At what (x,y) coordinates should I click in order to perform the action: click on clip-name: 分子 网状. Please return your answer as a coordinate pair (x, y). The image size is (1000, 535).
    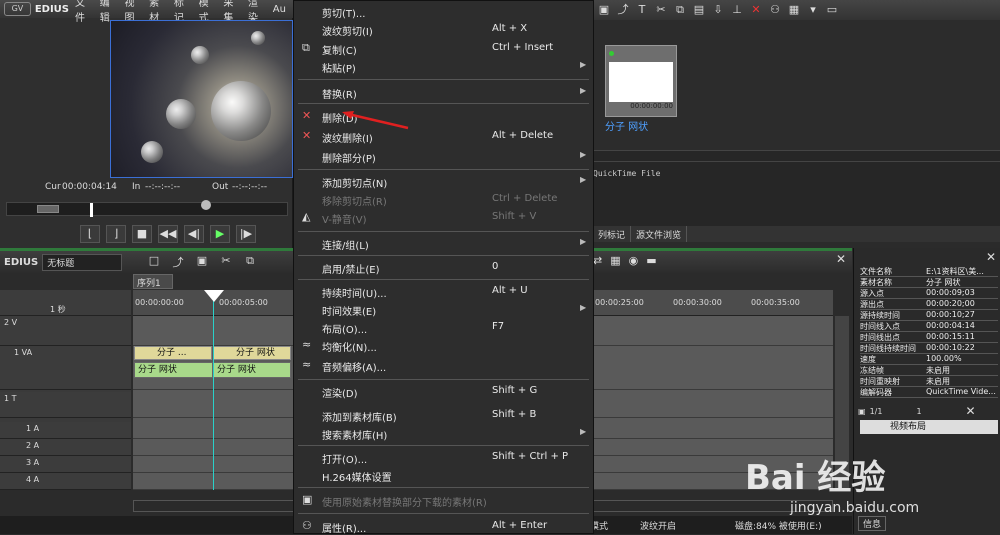
    Looking at the image, I should click on (626, 125).